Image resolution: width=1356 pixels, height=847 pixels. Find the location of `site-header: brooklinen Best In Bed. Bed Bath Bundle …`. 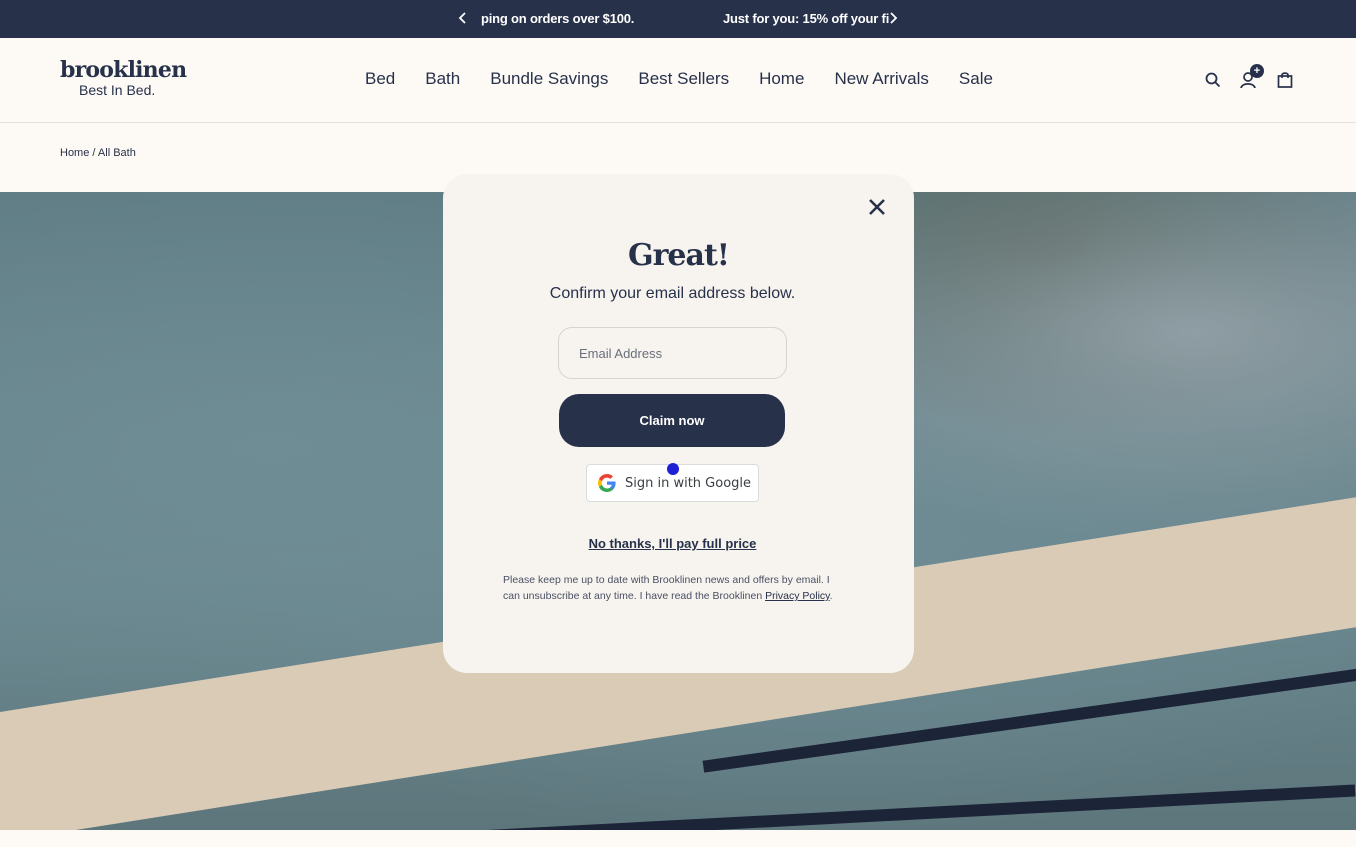

site-header: brooklinen Best In Bed. Bed Bath Bundle … is located at coordinates (678, 80).